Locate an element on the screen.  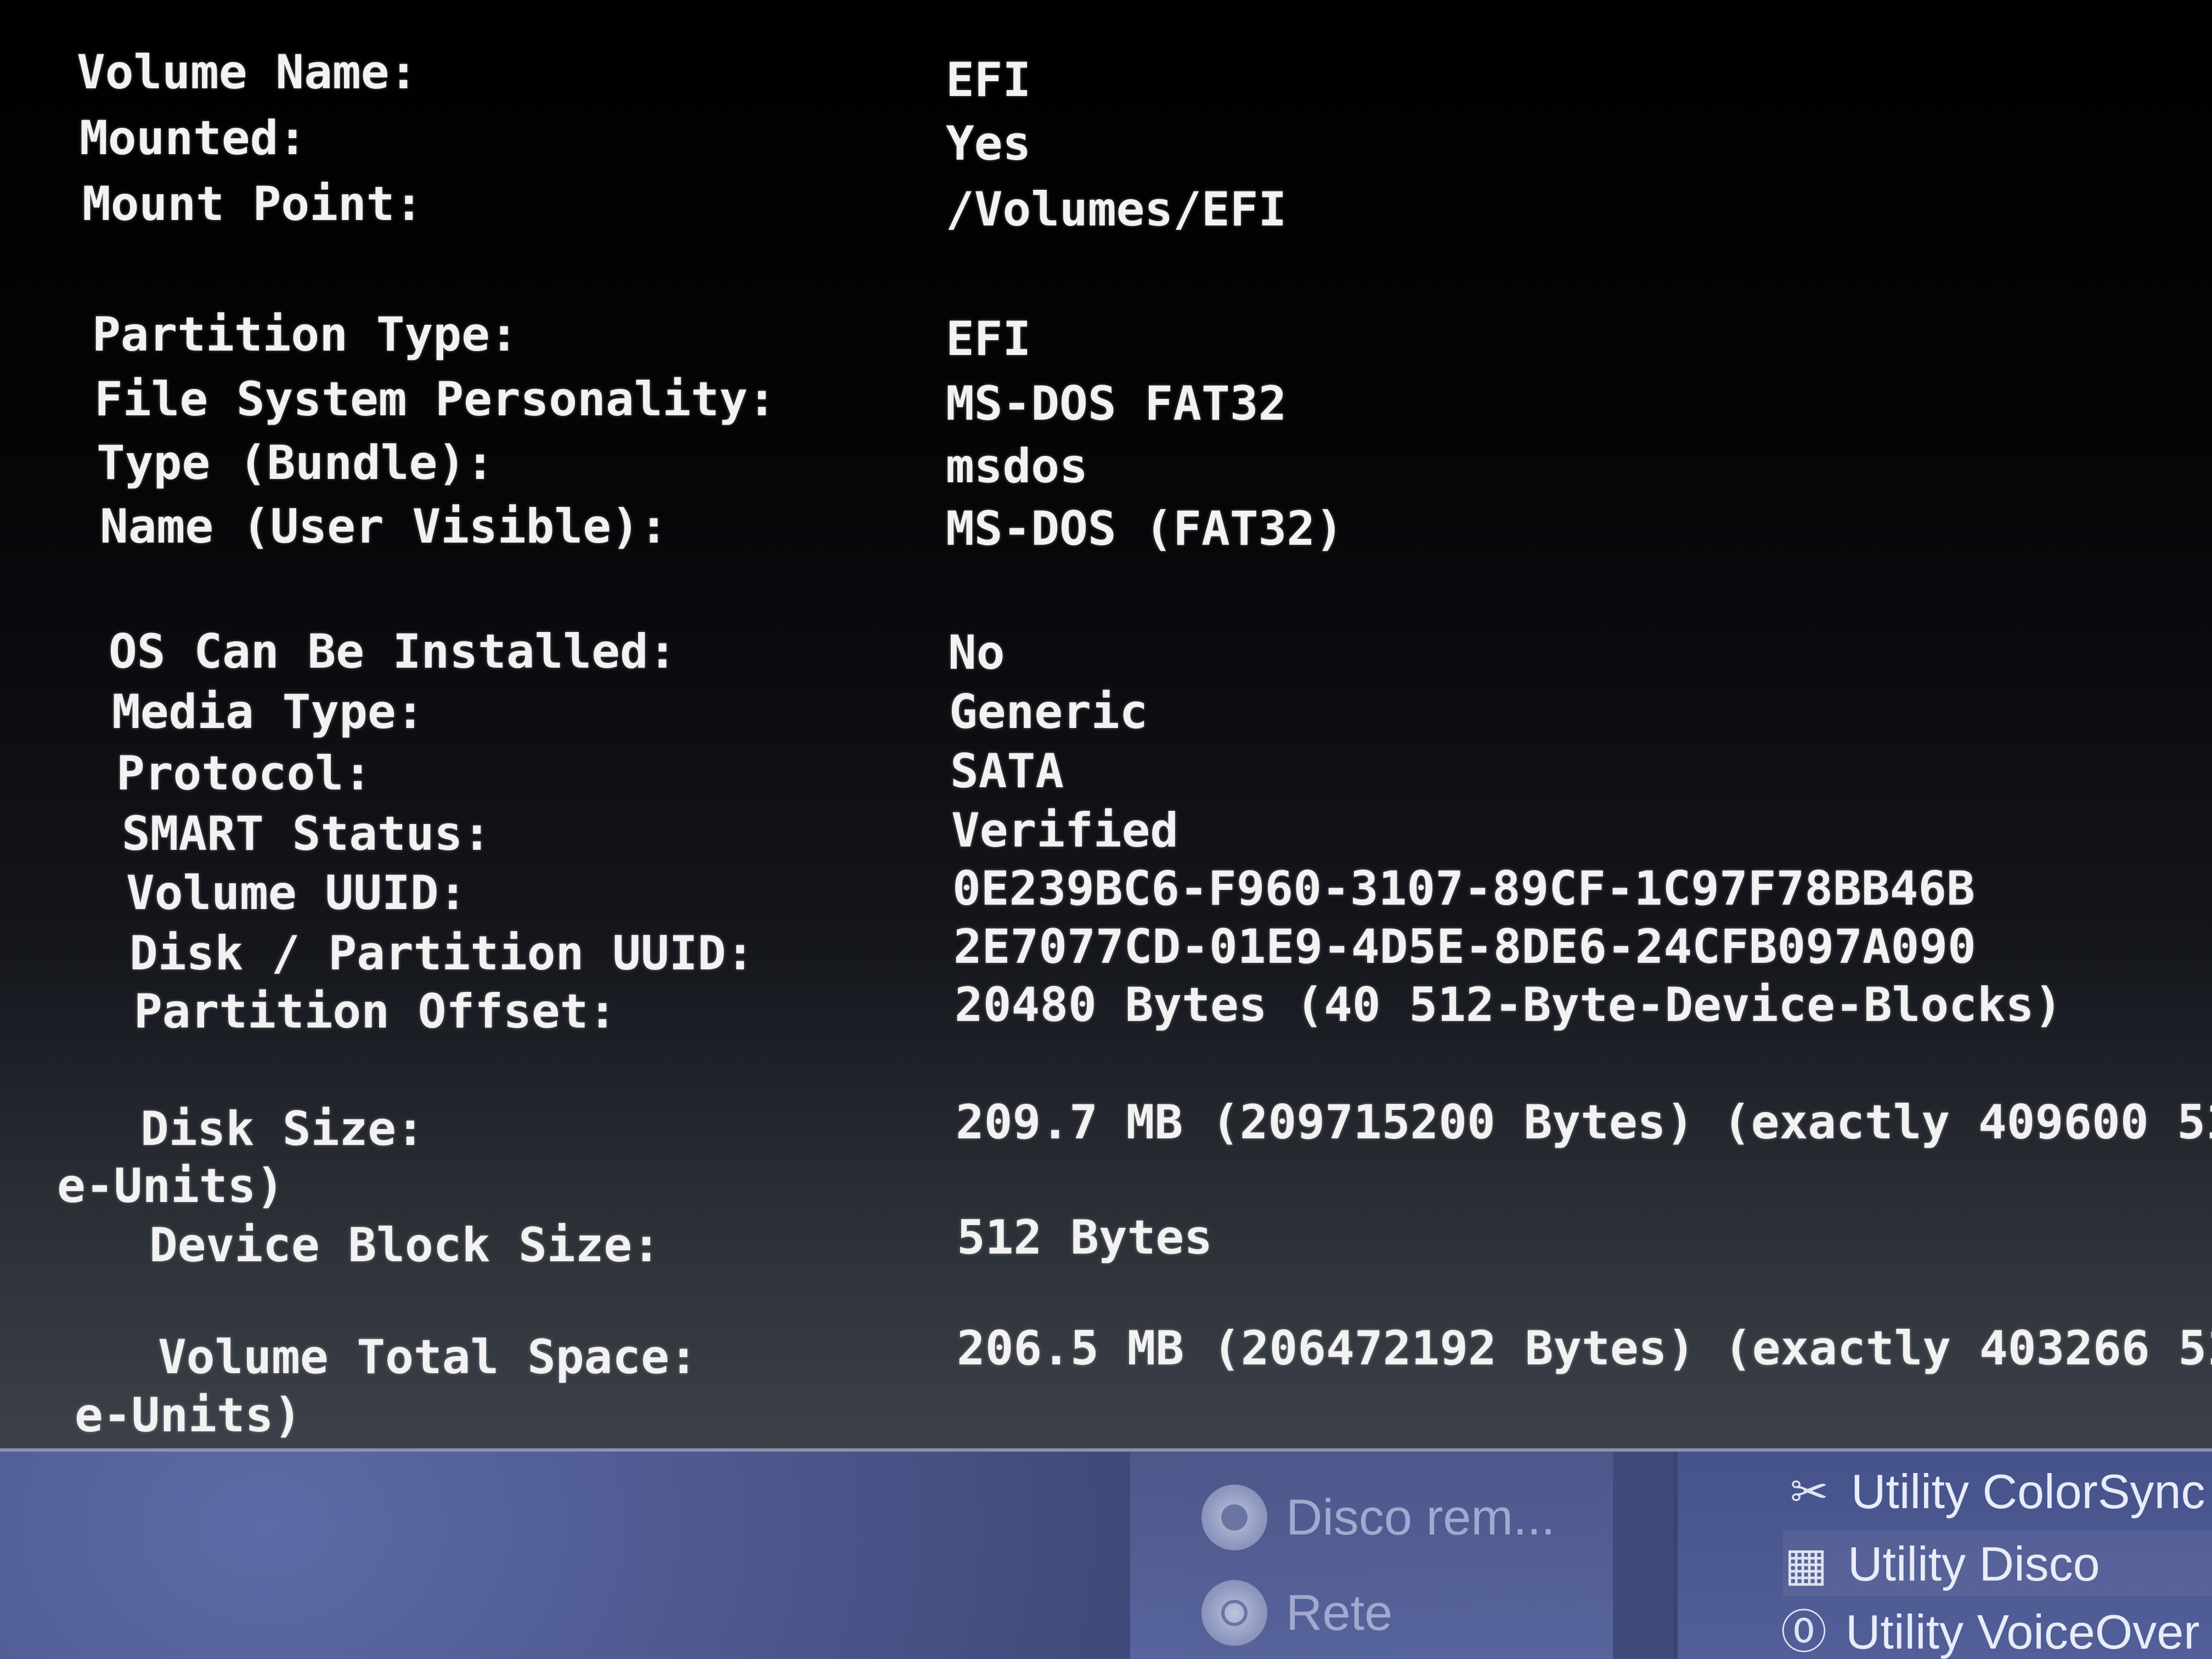
sidebar-item-rete: Rete is located at coordinates (1297, 1613).